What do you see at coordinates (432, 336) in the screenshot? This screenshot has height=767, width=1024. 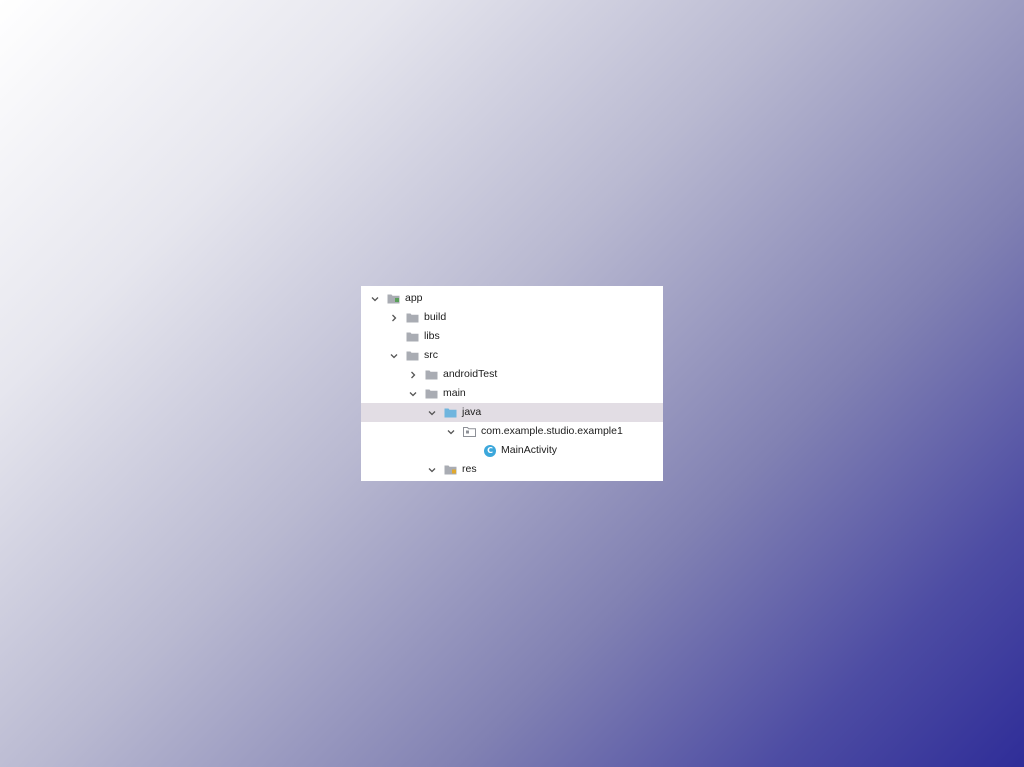 I see `tree-node-label: libs` at bounding box center [432, 336].